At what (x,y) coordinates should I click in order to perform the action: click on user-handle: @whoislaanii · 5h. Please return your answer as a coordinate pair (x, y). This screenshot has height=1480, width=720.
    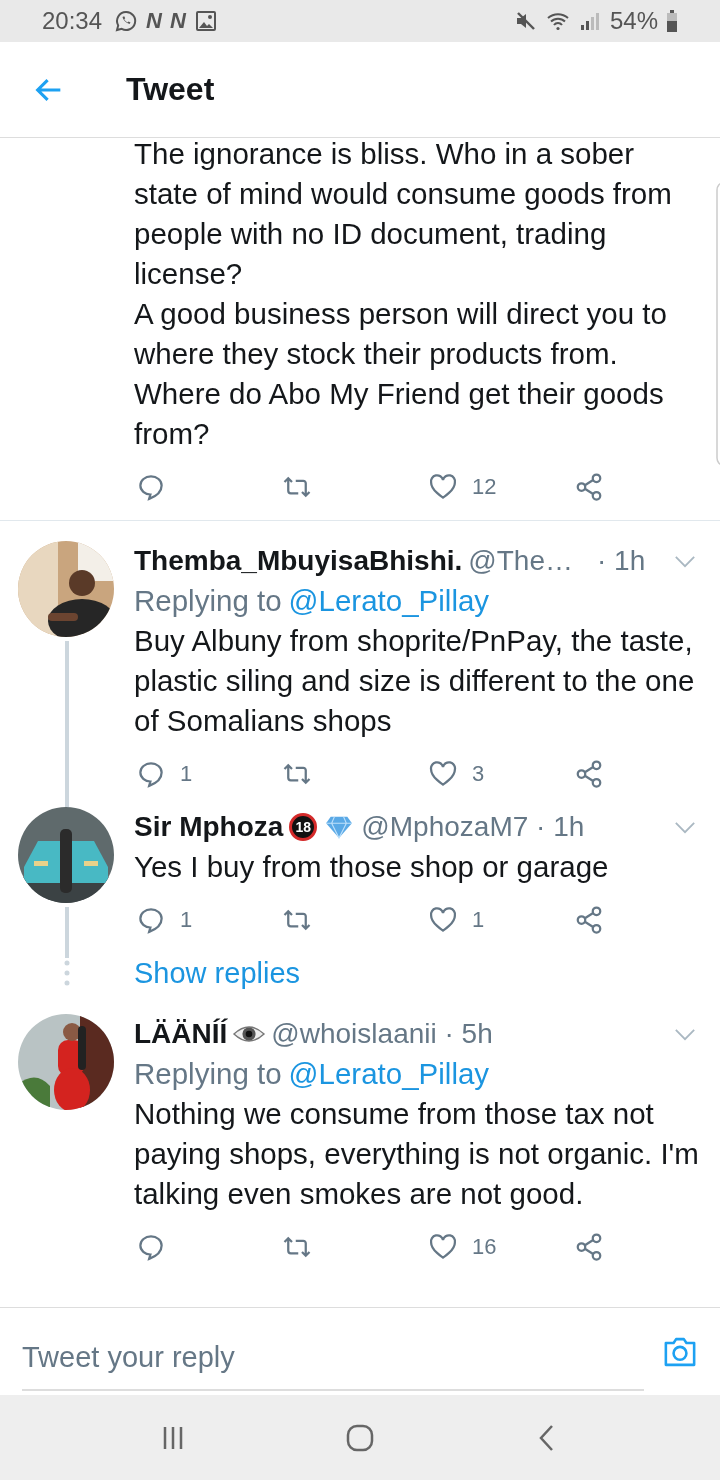
    Looking at the image, I should click on (382, 1034).